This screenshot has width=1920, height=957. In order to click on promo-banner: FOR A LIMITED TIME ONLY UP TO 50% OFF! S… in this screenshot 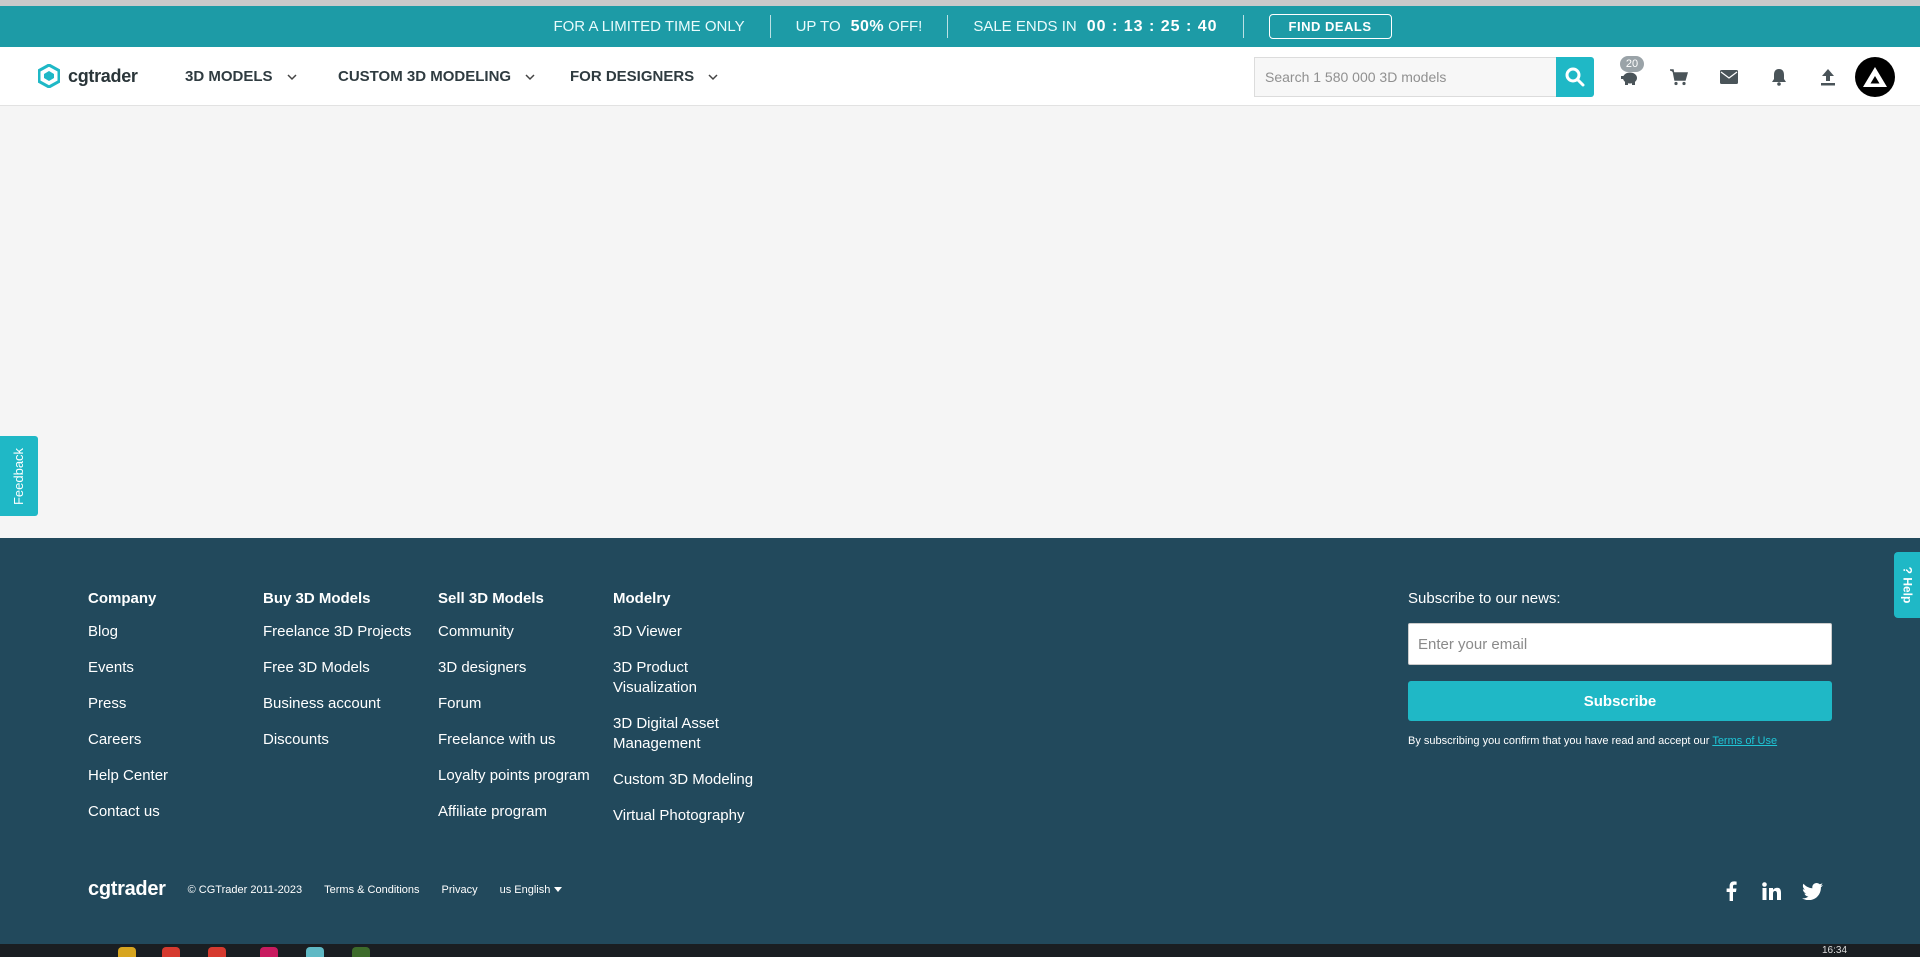, I will do `click(960, 26)`.